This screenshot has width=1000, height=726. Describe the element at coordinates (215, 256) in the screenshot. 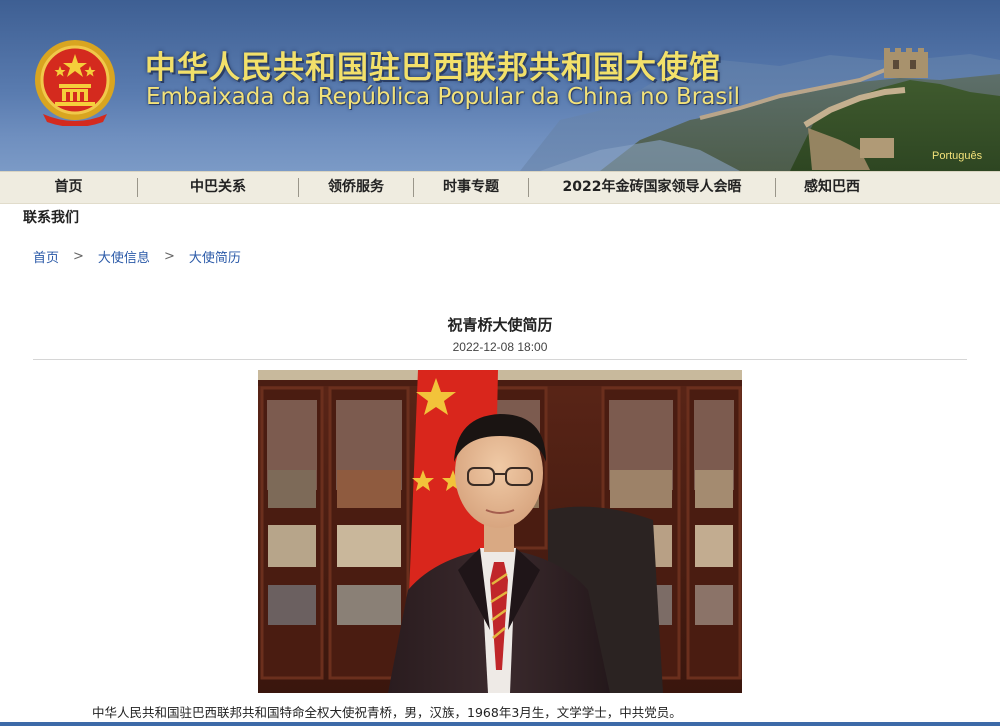

I see `breadcrumb-ambassador-bio: 大使简历` at that location.